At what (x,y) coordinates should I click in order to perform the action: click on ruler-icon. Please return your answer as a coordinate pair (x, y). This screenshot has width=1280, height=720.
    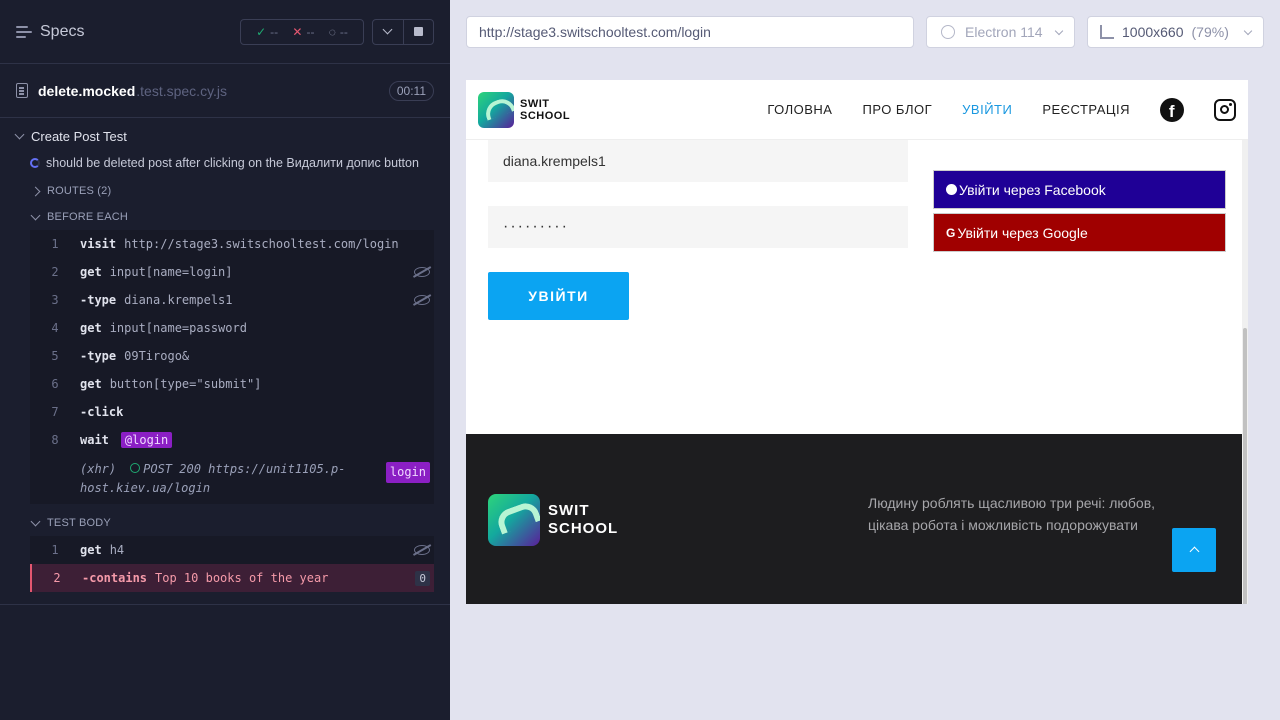
    Looking at the image, I should click on (1107, 32).